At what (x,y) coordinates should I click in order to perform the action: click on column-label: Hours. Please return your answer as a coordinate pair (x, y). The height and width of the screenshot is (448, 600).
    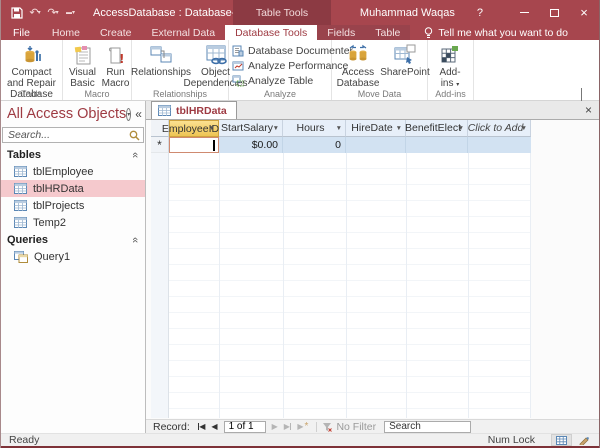
    Looking at the image, I should click on (310, 128).